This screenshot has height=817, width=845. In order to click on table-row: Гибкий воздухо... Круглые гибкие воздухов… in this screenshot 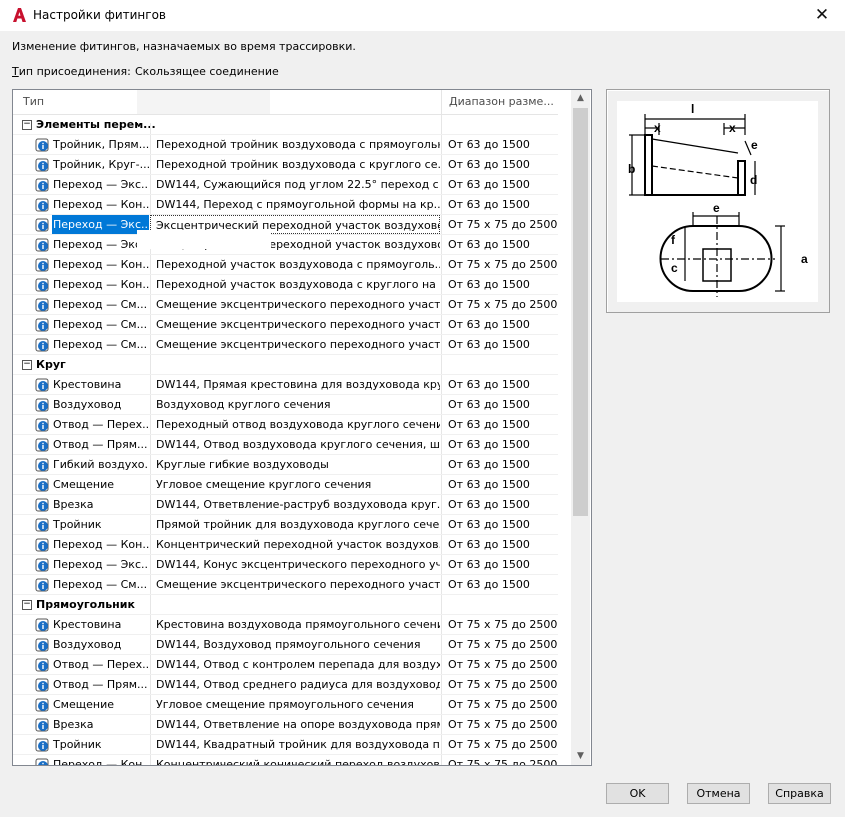, I will do `click(285, 465)`.